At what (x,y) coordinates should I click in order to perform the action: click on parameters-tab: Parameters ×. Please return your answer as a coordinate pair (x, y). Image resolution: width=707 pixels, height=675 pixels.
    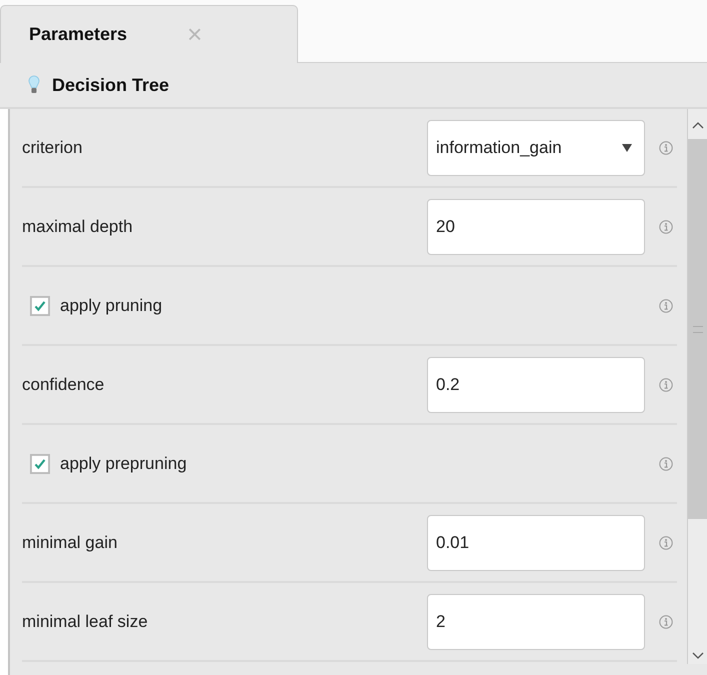
    Looking at the image, I should click on (149, 34).